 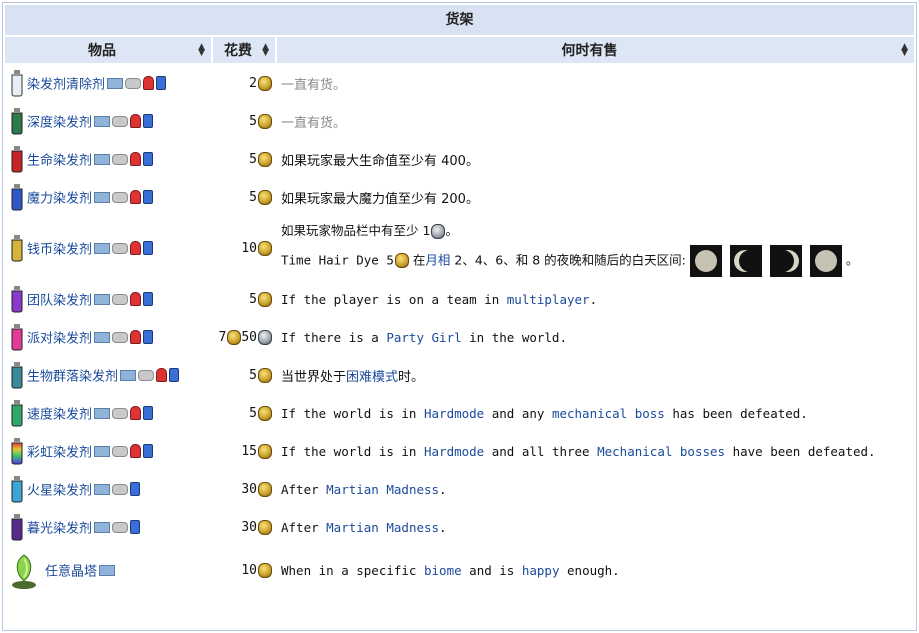 What do you see at coordinates (59, 339) in the screenshot?
I see `item-link: 派对染发剂` at bounding box center [59, 339].